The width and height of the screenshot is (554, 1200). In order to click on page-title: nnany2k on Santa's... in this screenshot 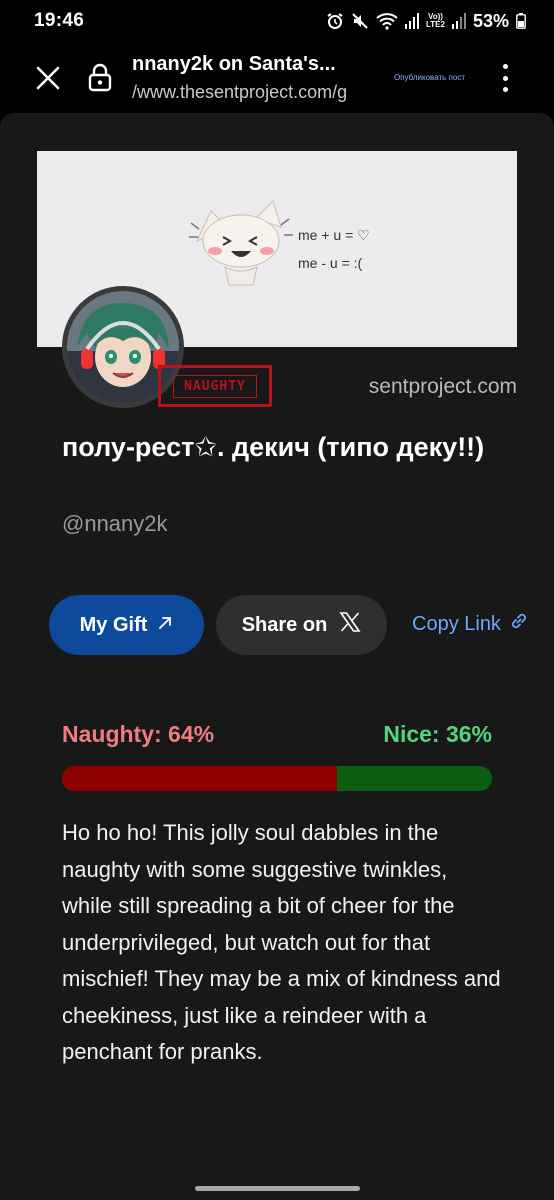, I will do `click(234, 64)`.